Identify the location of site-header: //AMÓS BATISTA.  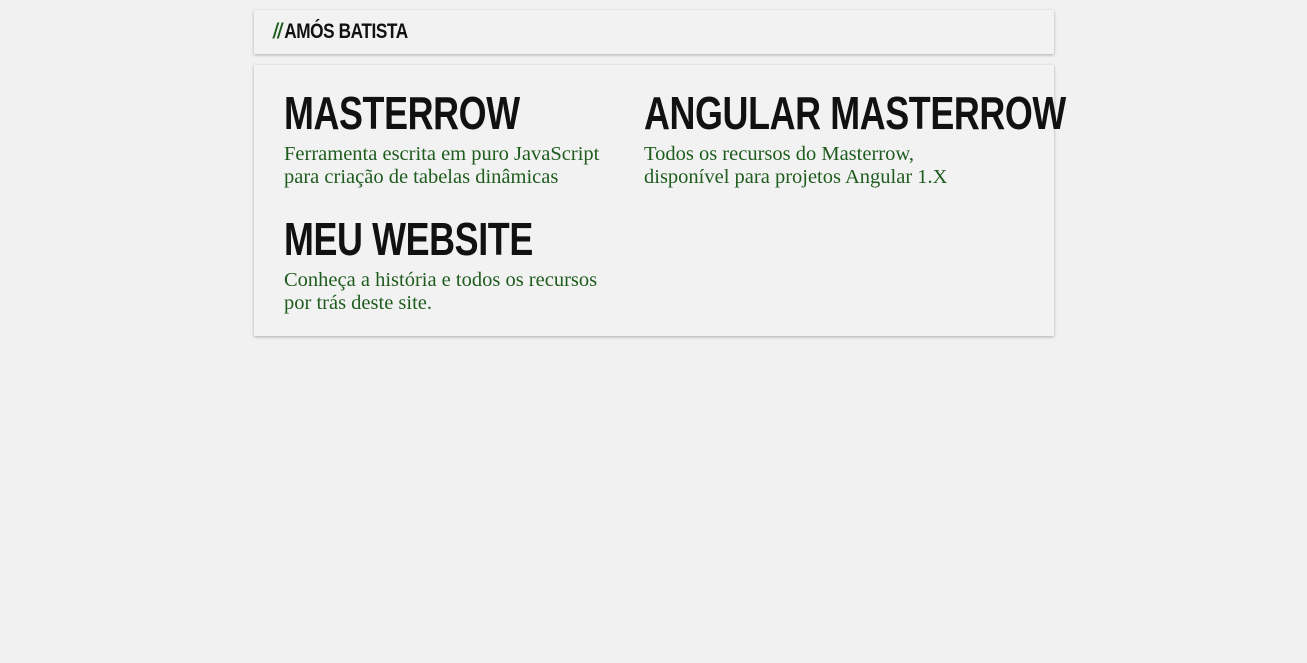
(654, 32).